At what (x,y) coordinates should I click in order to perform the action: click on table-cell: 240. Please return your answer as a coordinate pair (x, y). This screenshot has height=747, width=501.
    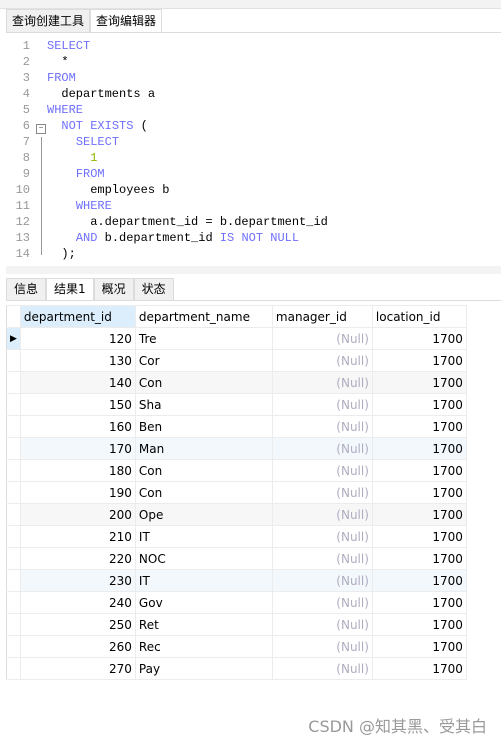
    Looking at the image, I should click on (77, 602).